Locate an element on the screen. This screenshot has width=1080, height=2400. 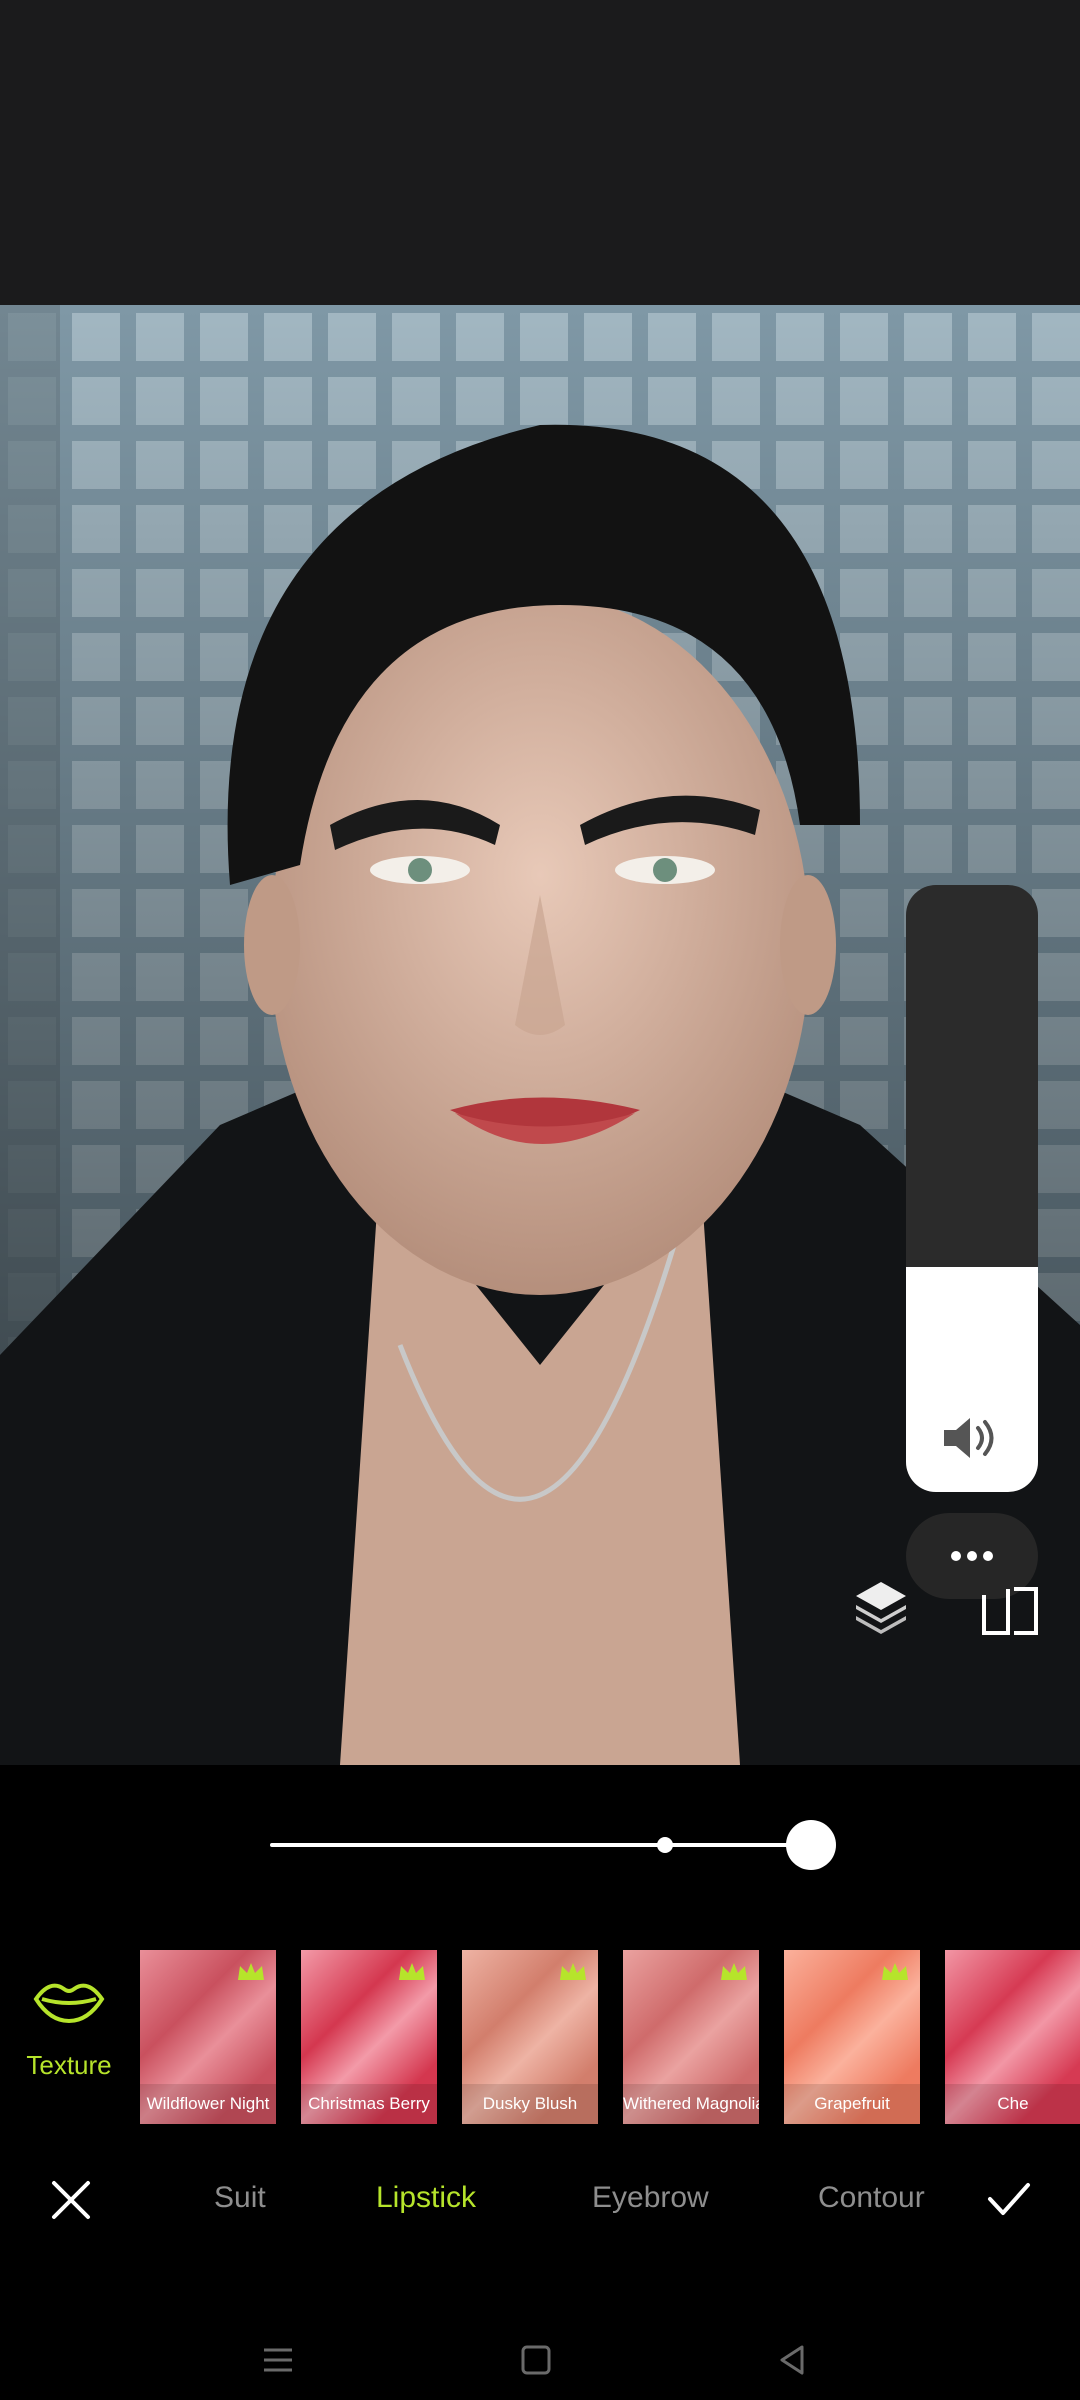
tab-eyebrow: Eyebrow is located at coordinates (650, 2198).